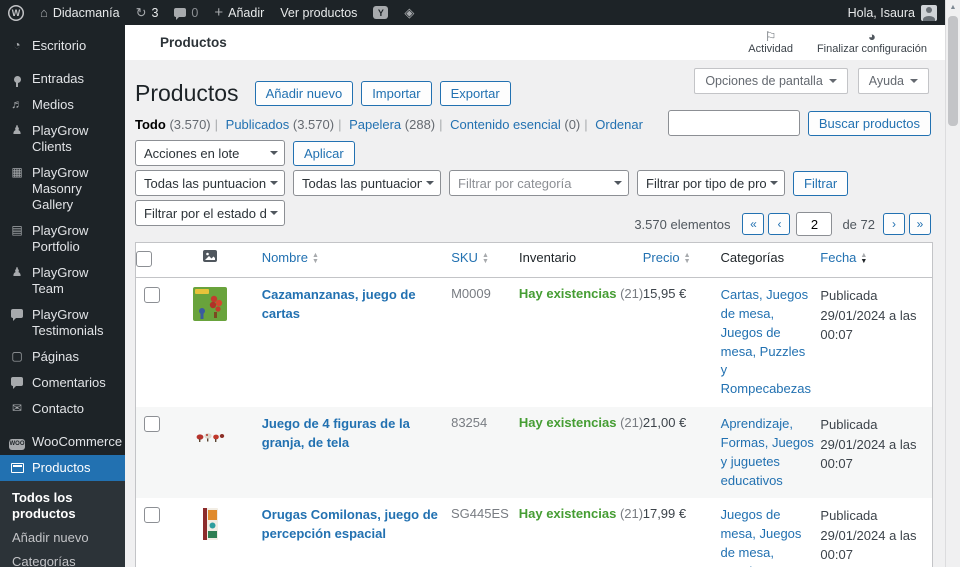 This screenshot has width=960, height=567. I want to click on sidebar-item-contacto: ✉ Contacto, so click(62, 409).